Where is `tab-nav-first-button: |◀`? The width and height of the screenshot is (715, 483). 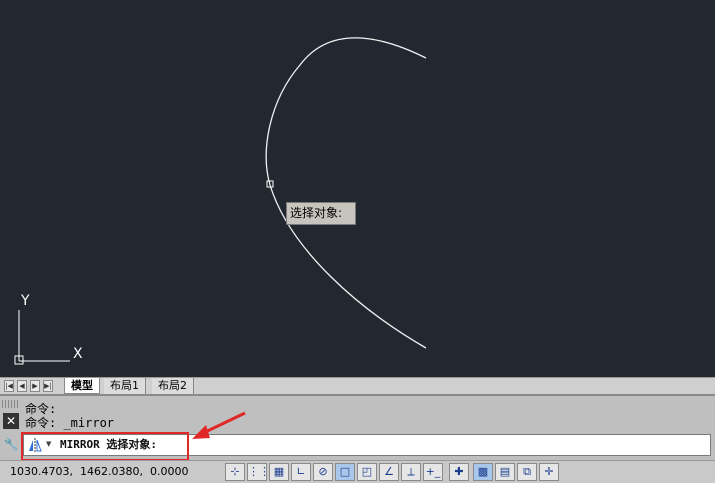
tab-nav-first-button: |◀ is located at coordinates (9, 386).